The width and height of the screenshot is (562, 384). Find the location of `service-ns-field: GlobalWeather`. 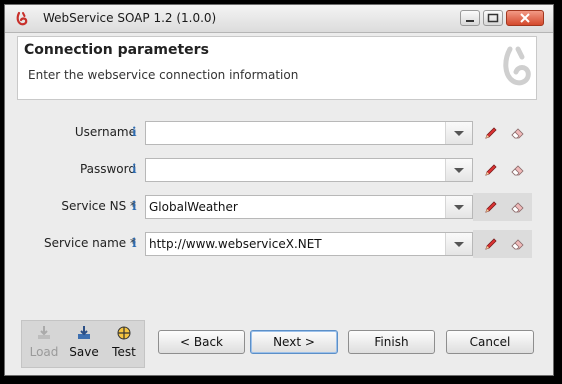

service-ns-field: GlobalWeather is located at coordinates (309, 207).